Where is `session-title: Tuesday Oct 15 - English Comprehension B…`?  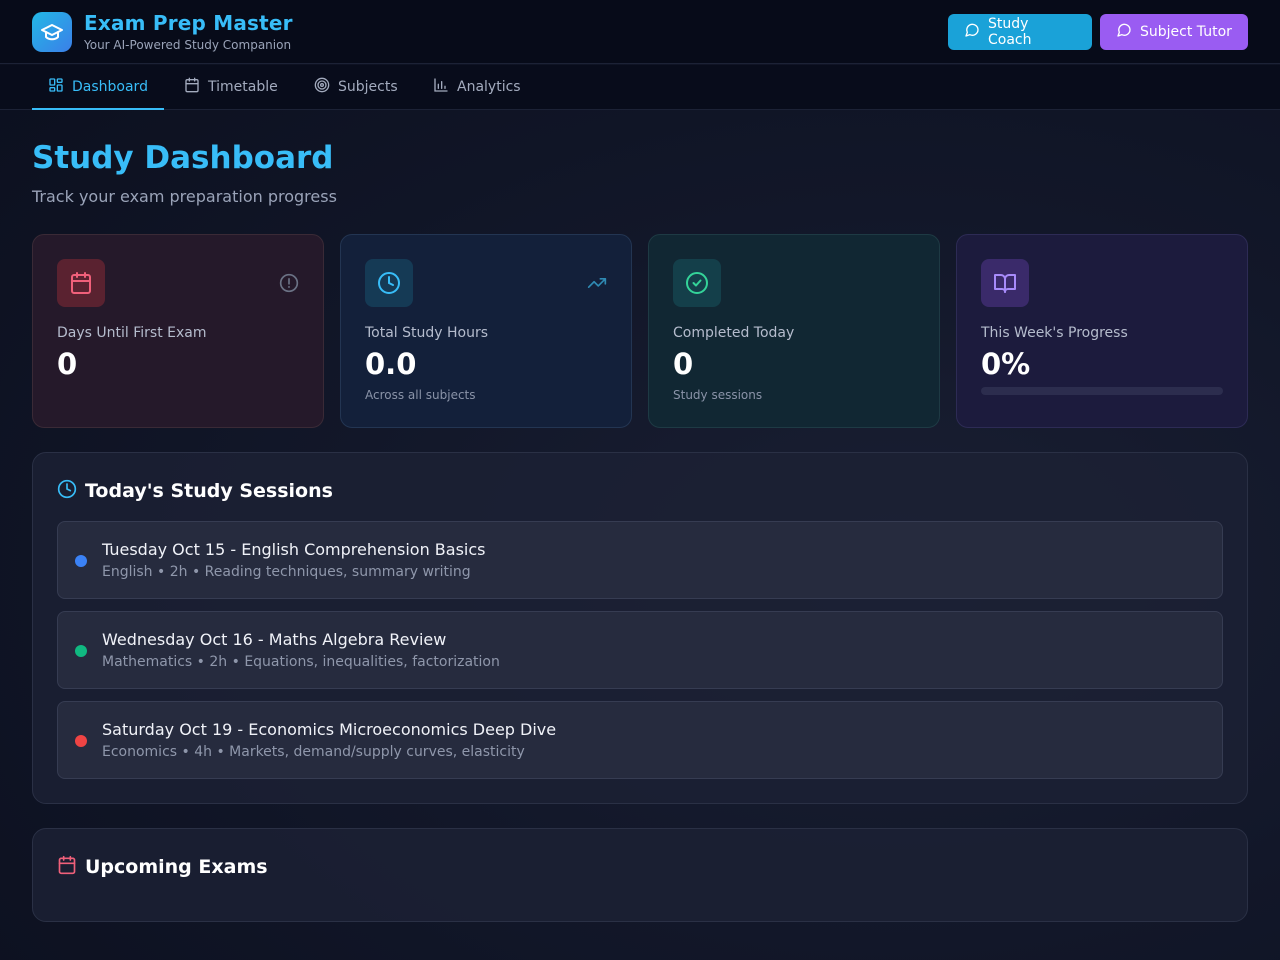 session-title: Tuesday Oct 15 - English Comprehension B… is located at coordinates (294, 549).